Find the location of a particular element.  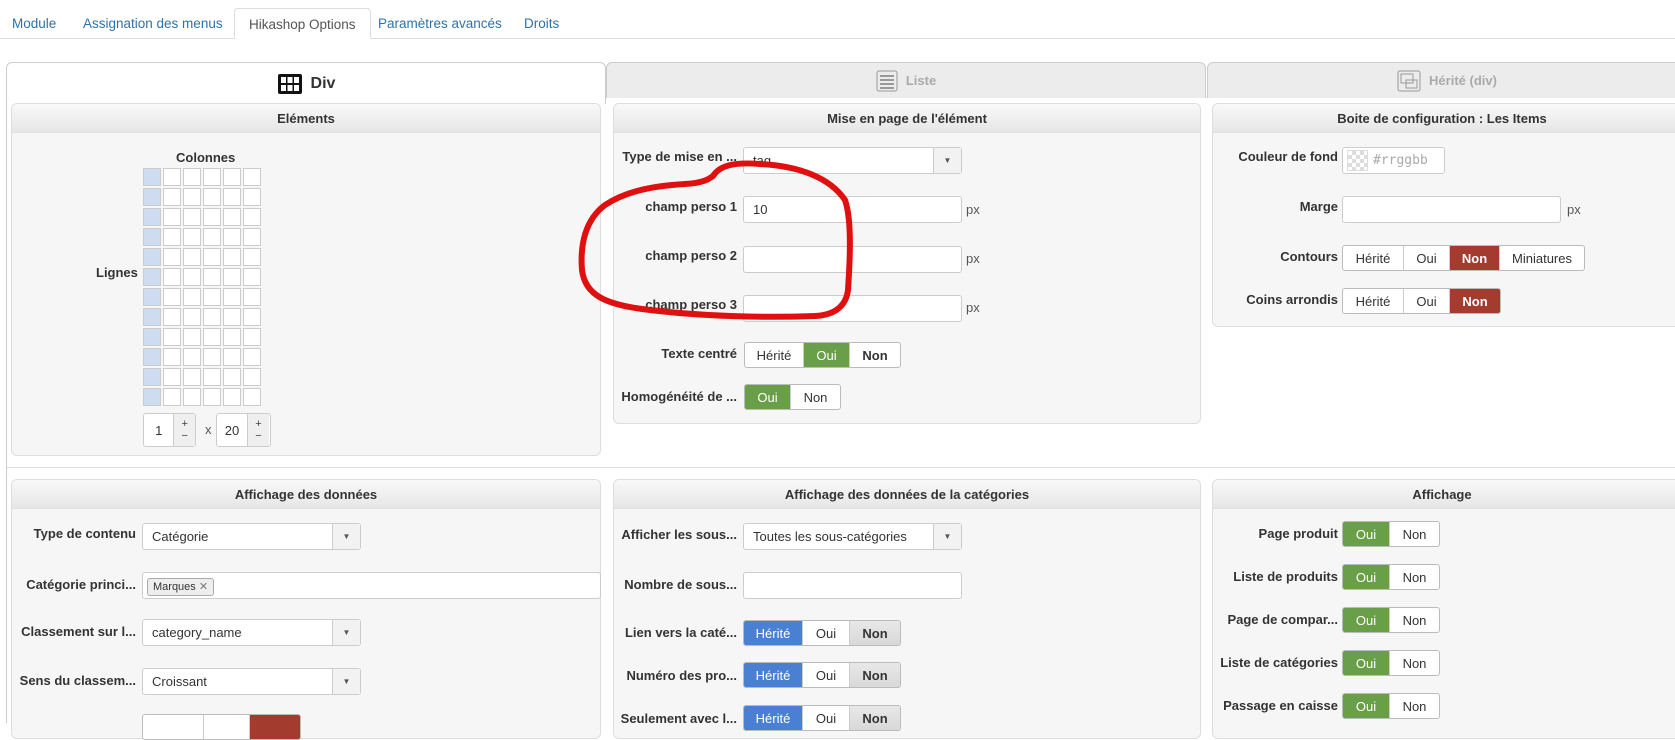

sort-order-select: Croissant ▼ is located at coordinates (251, 681).